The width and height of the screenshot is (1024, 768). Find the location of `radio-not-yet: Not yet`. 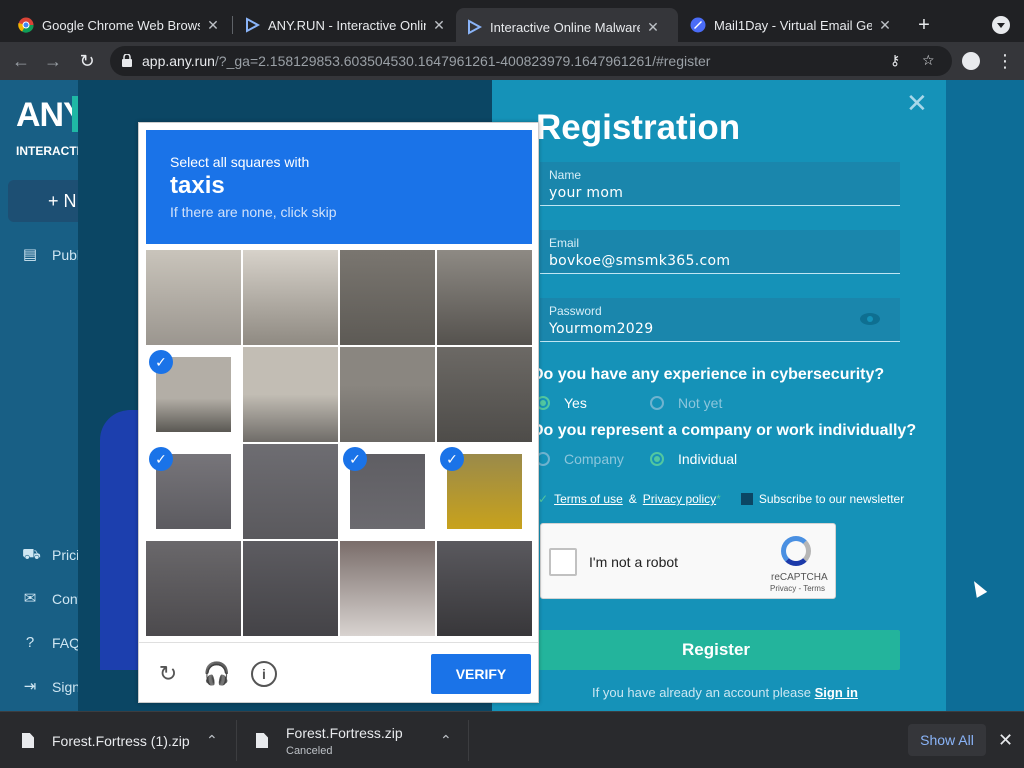

radio-not-yet: Not yet is located at coordinates (686, 403).